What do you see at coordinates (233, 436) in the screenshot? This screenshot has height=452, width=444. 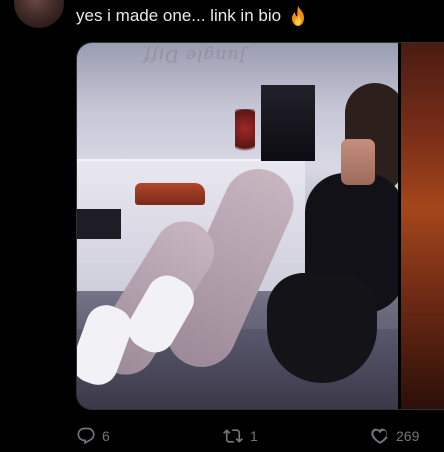 I see `repost-icon` at bounding box center [233, 436].